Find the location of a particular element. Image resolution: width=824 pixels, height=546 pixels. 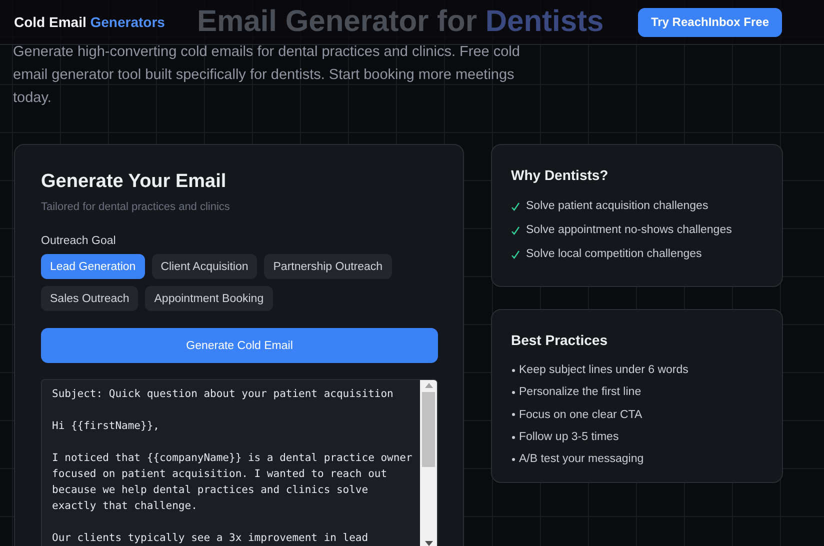

goal-chip: Partnership Outreach is located at coordinates (328, 266).